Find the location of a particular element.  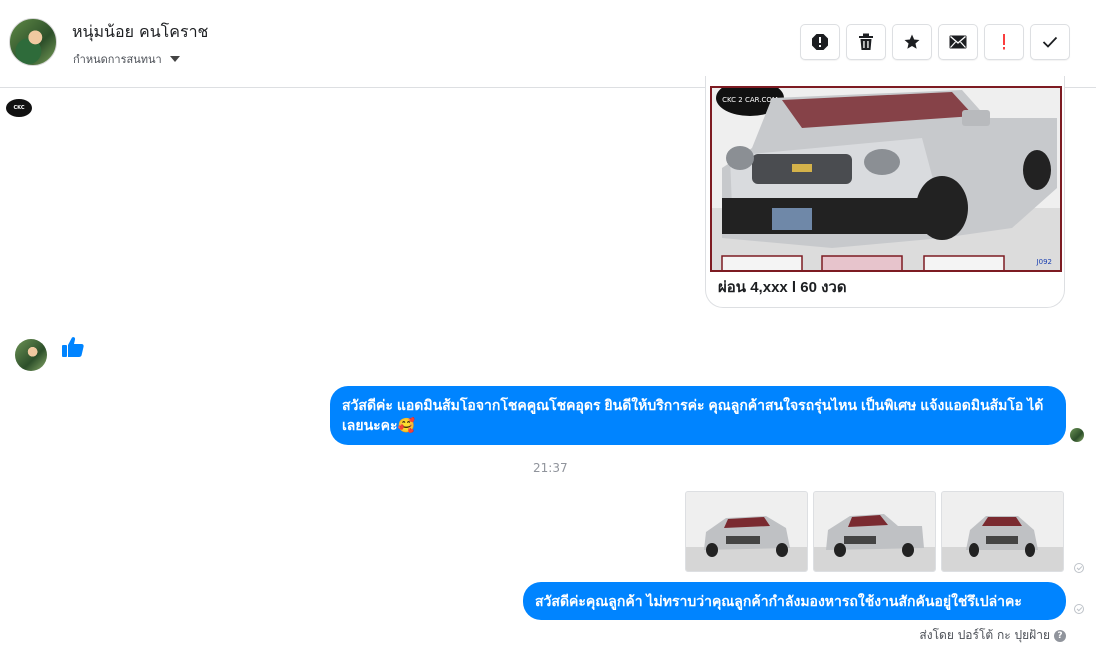

pickup-truck-illustration: CKC 2 CAR.COM J092 is located at coordinates (886, 179).